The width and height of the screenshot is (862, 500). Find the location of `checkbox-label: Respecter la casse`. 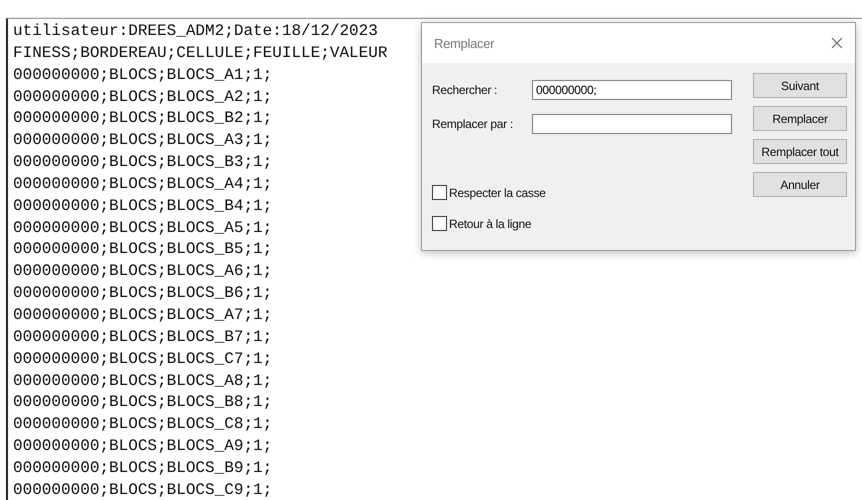

checkbox-label: Respecter la casse is located at coordinates (497, 193).